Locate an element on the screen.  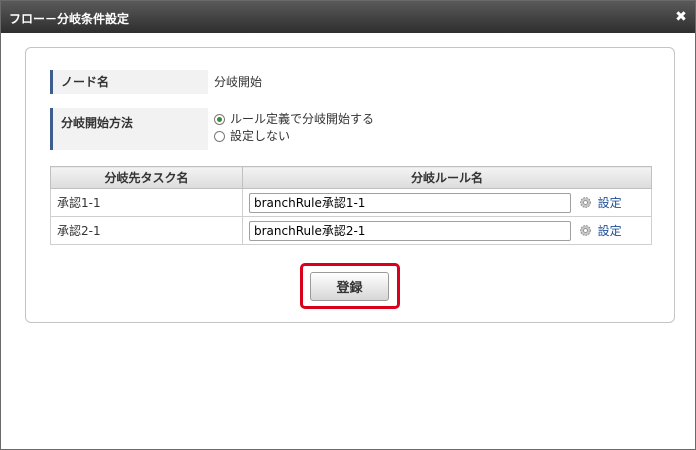
radio-option-no-setting: 設定しない is located at coordinates (433, 136).